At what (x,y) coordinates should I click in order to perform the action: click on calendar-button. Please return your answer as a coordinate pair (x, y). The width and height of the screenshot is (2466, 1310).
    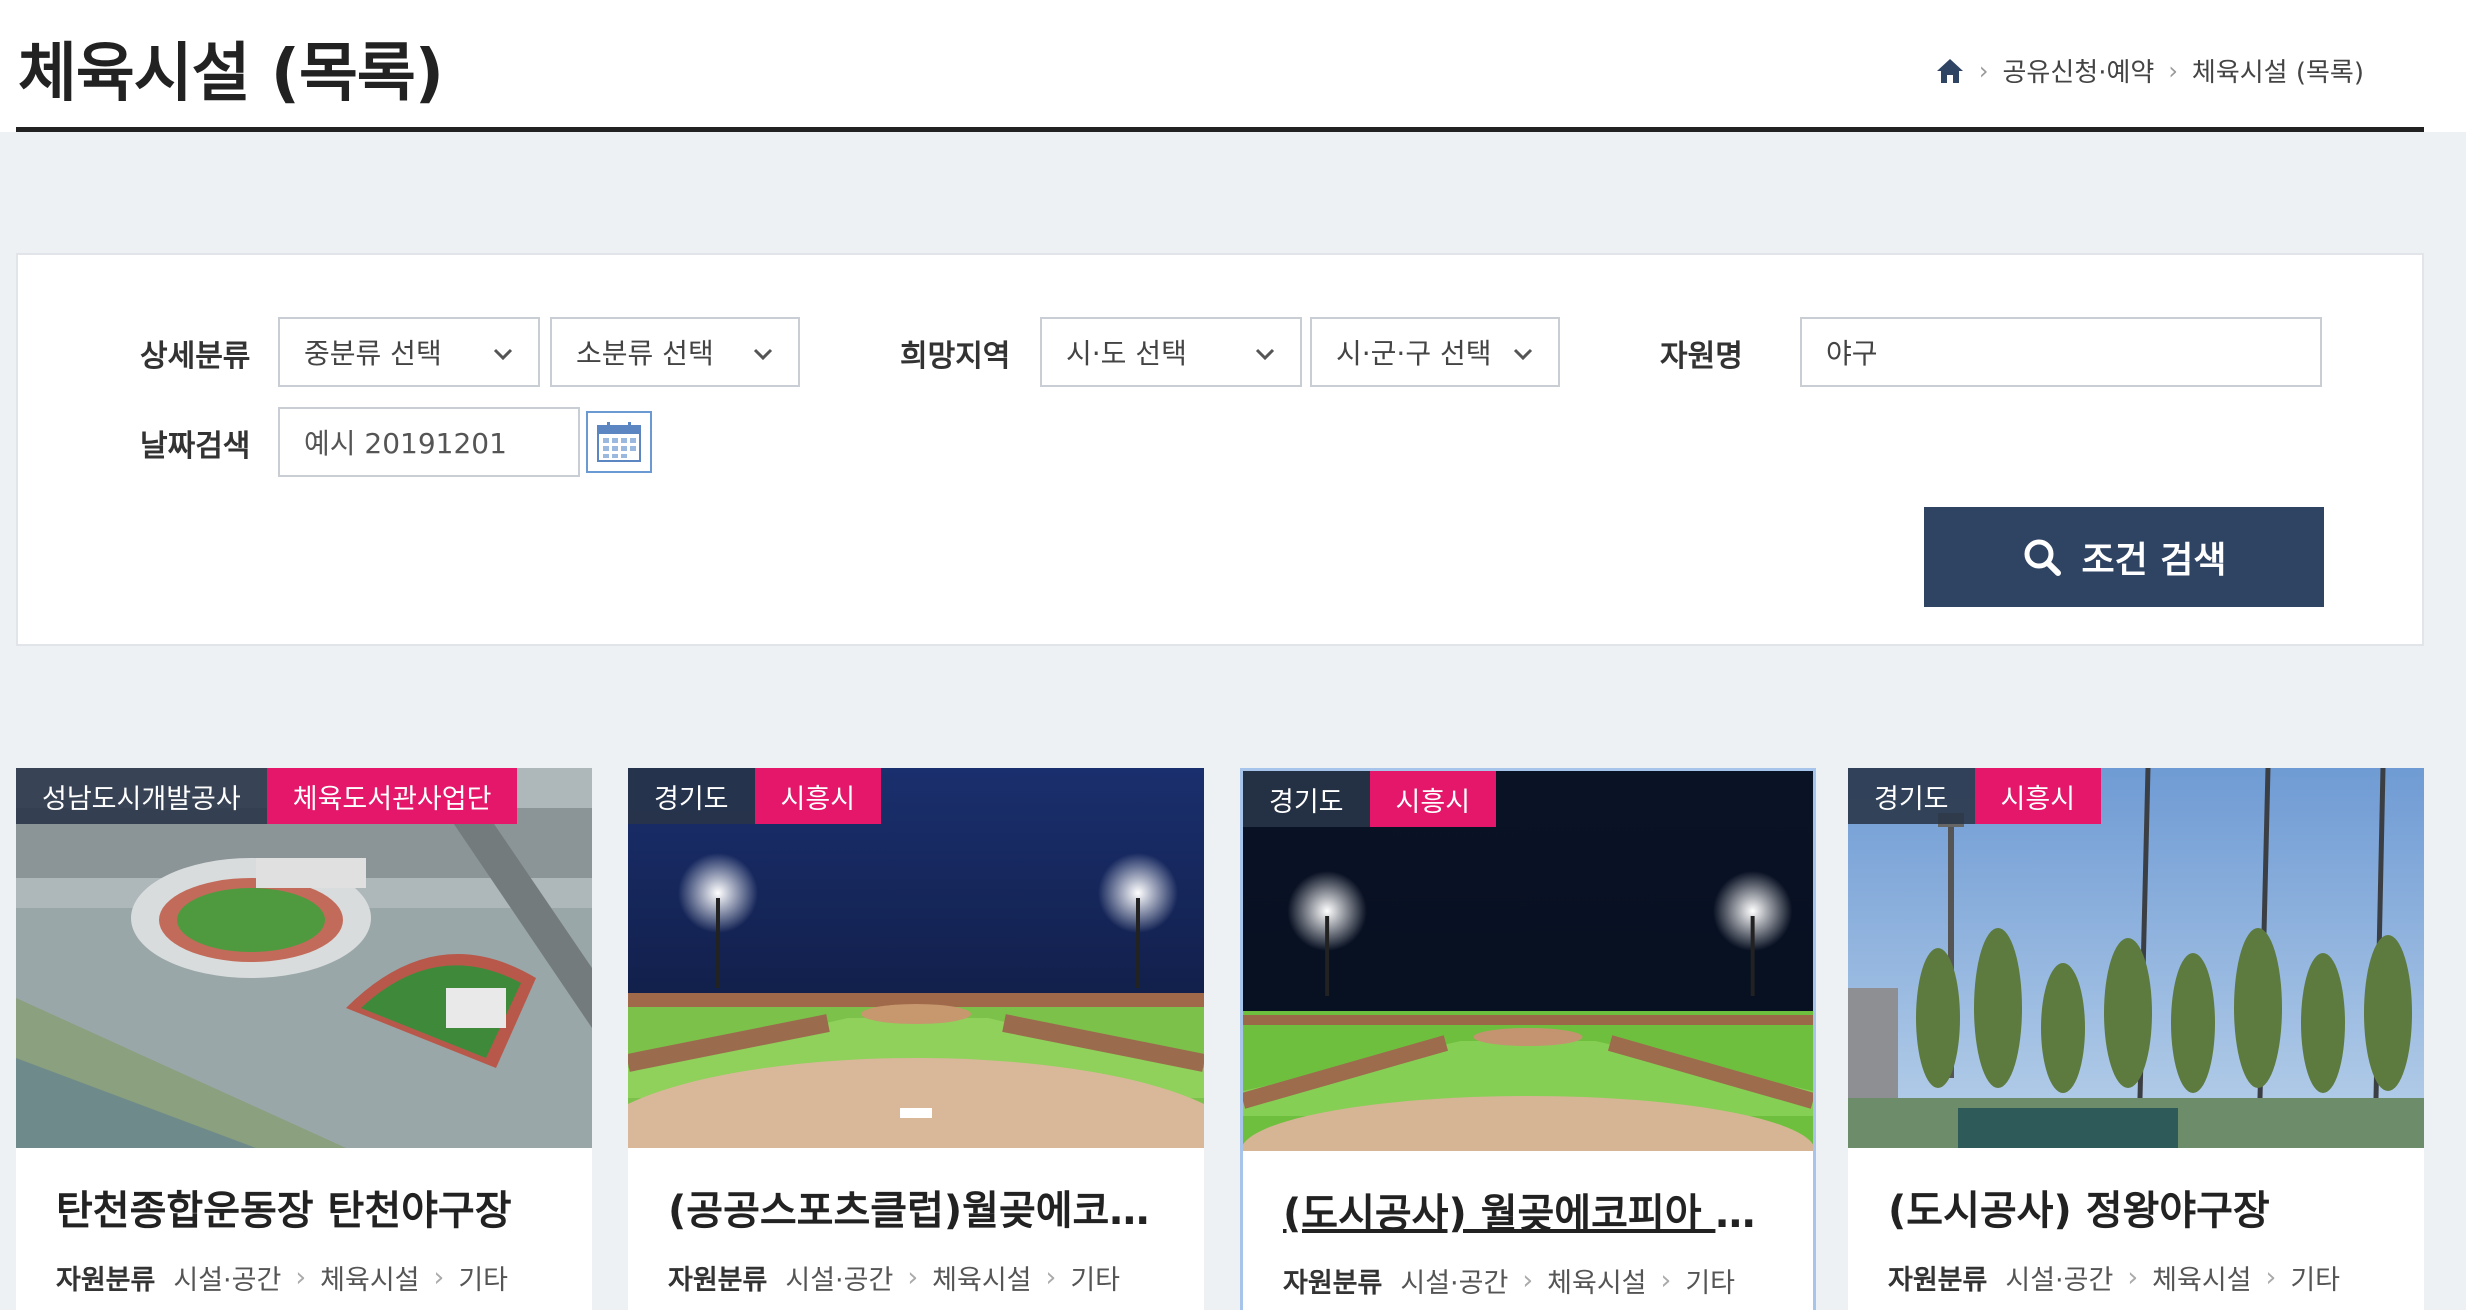
    Looking at the image, I should click on (619, 442).